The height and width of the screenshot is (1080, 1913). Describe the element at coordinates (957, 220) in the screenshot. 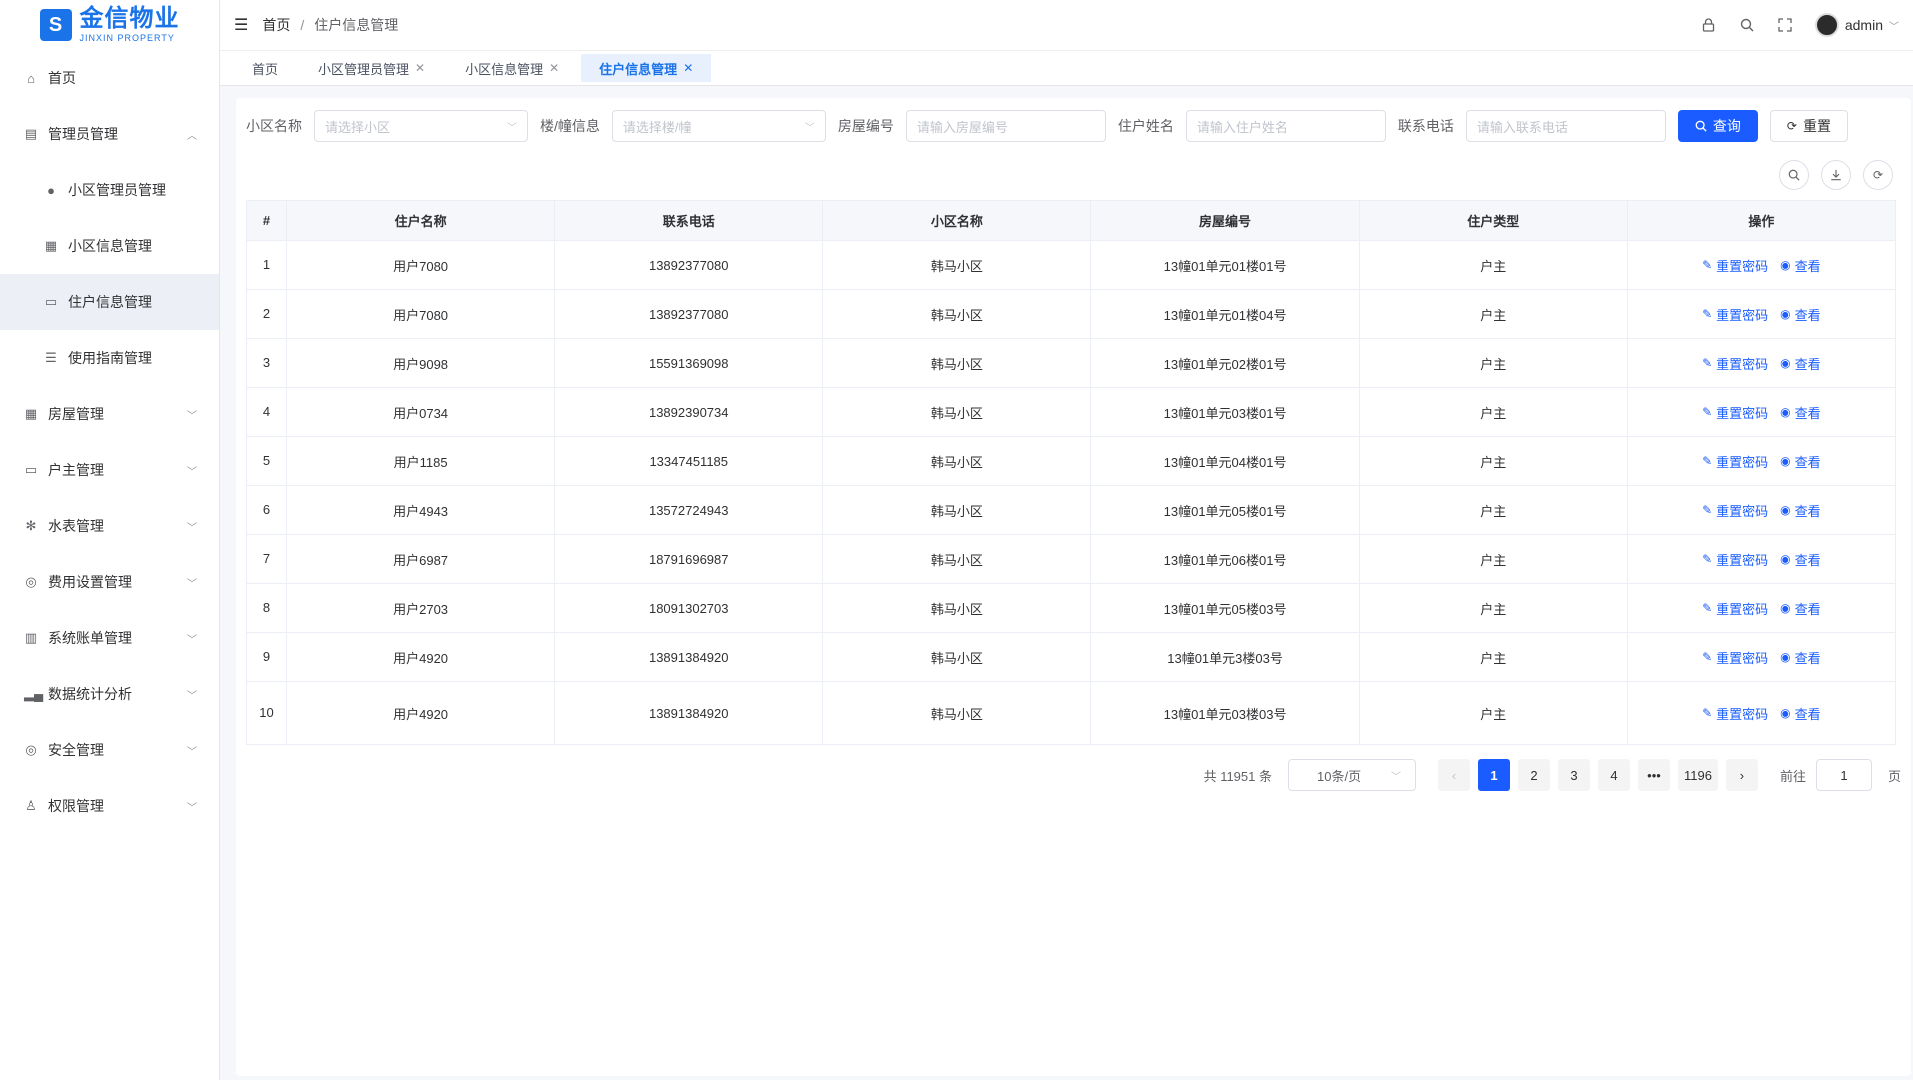

I see `column-header: 小区名称` at that location.